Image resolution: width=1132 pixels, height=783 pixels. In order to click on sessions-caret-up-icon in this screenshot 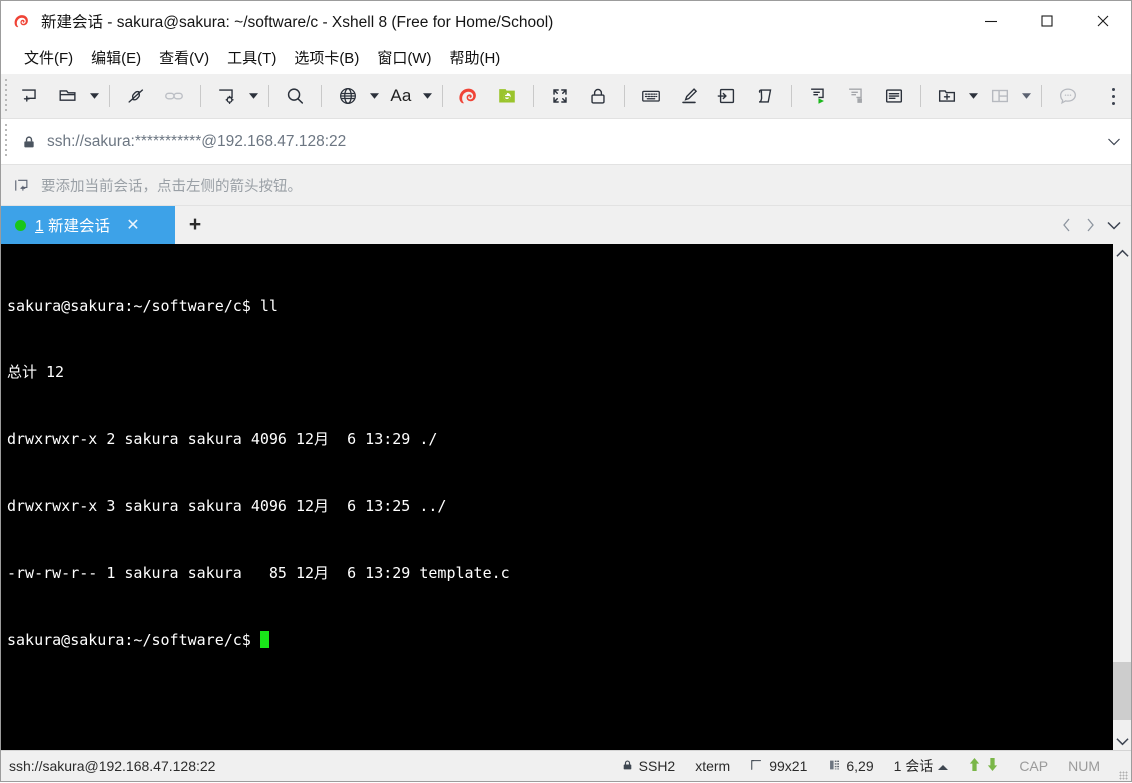, I will do `click(943, 766)`.